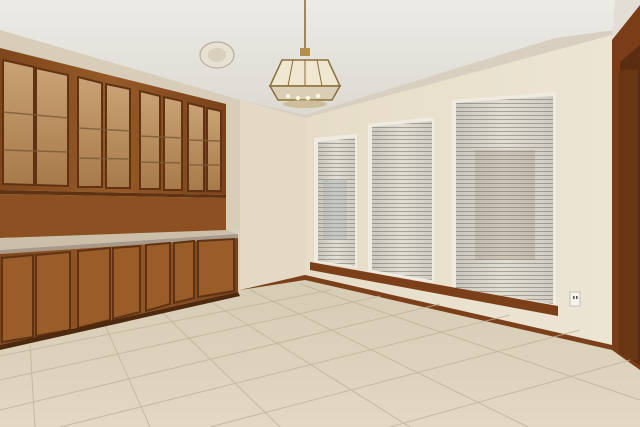 The width and height of the screenshot is (640, 427). What do you see at coordinates (335, 201) in the screenshot?
I see `window-left` at bounding box center [335, 201].